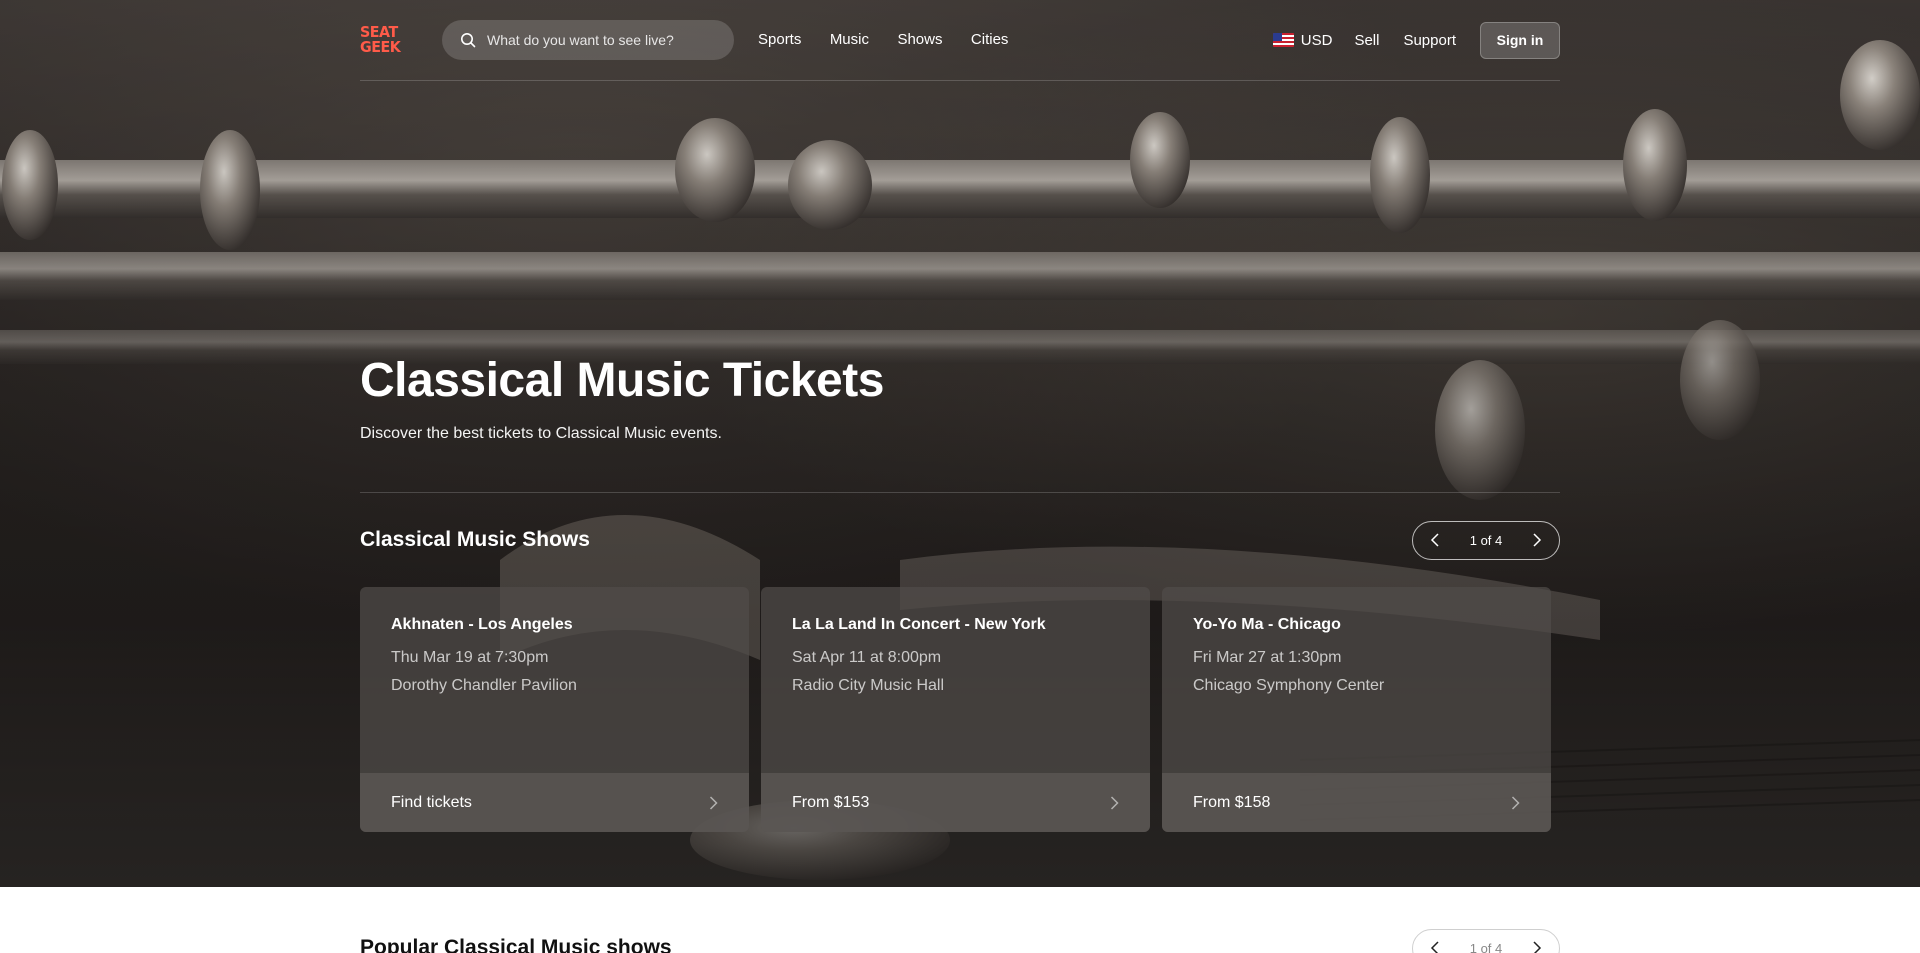 This screenshot has height=953, width=1920. Describe the element at coordinates (960, 540) in the screenshot. I see `shows-section-header: Classical Music Shows 1 of 4` at that location.